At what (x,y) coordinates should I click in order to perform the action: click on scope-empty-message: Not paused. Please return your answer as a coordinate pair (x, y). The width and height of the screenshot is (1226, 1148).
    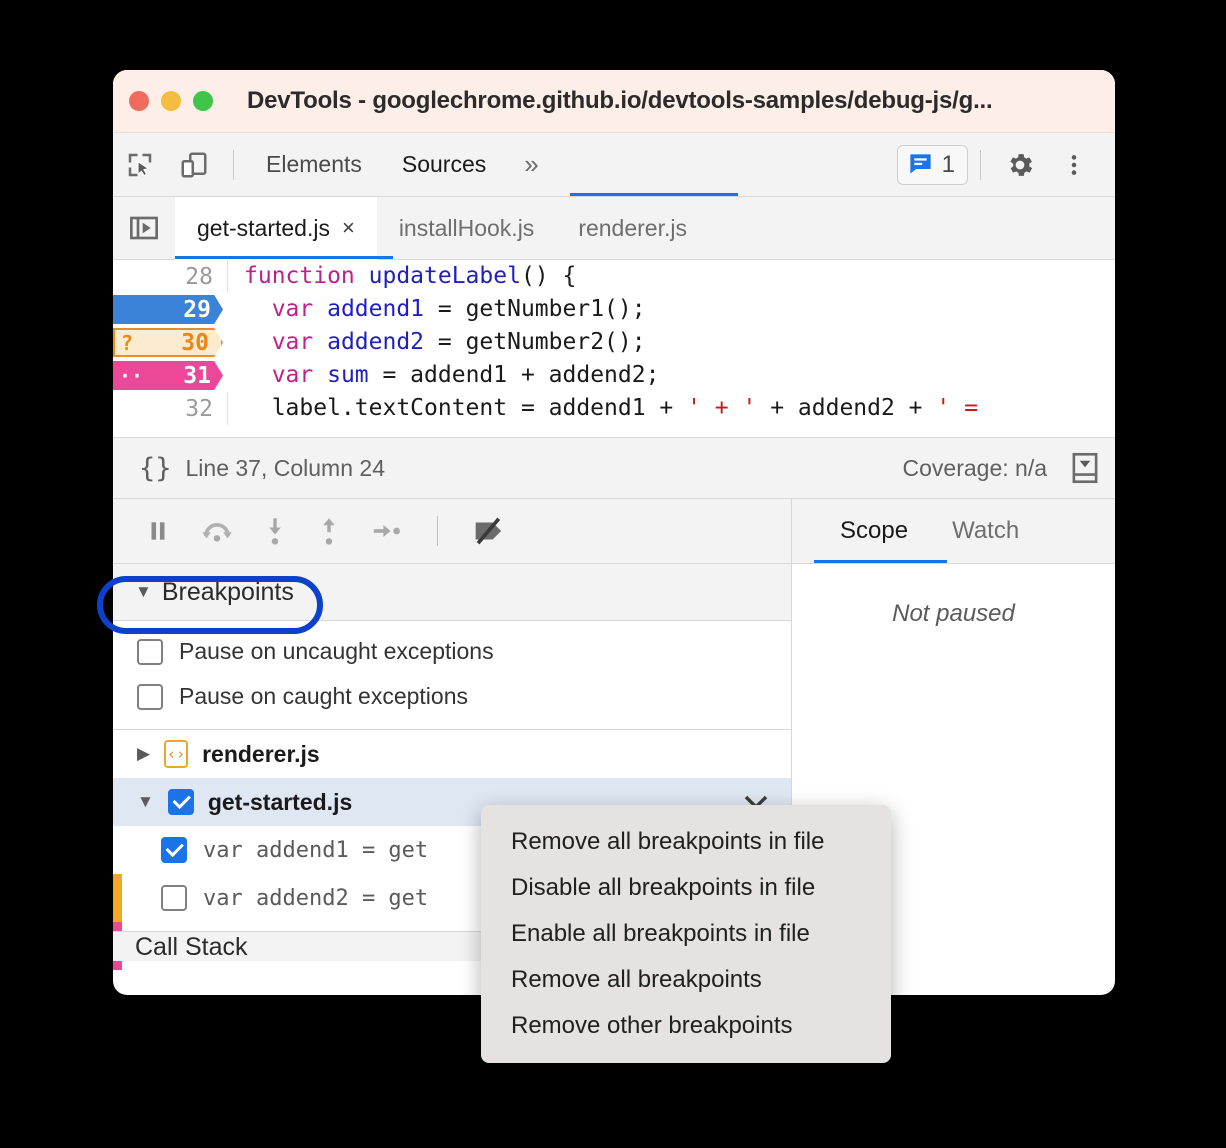
    Looking at the image, I should click on (953, 613).